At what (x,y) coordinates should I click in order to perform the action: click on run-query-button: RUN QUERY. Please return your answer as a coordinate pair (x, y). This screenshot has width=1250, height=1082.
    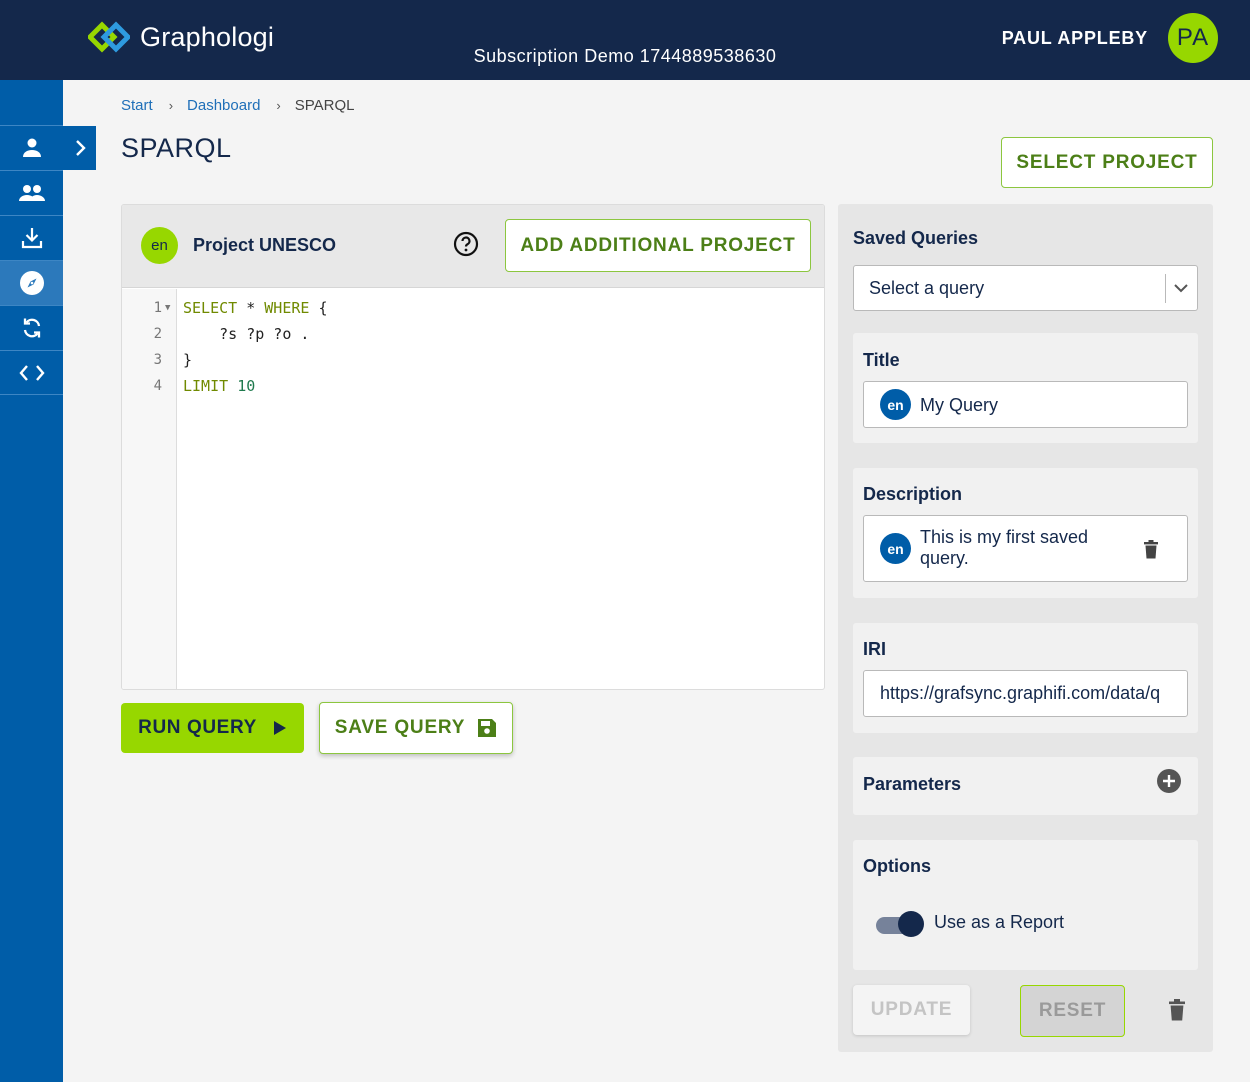
    Looking at the image, I should click on (212, 728).